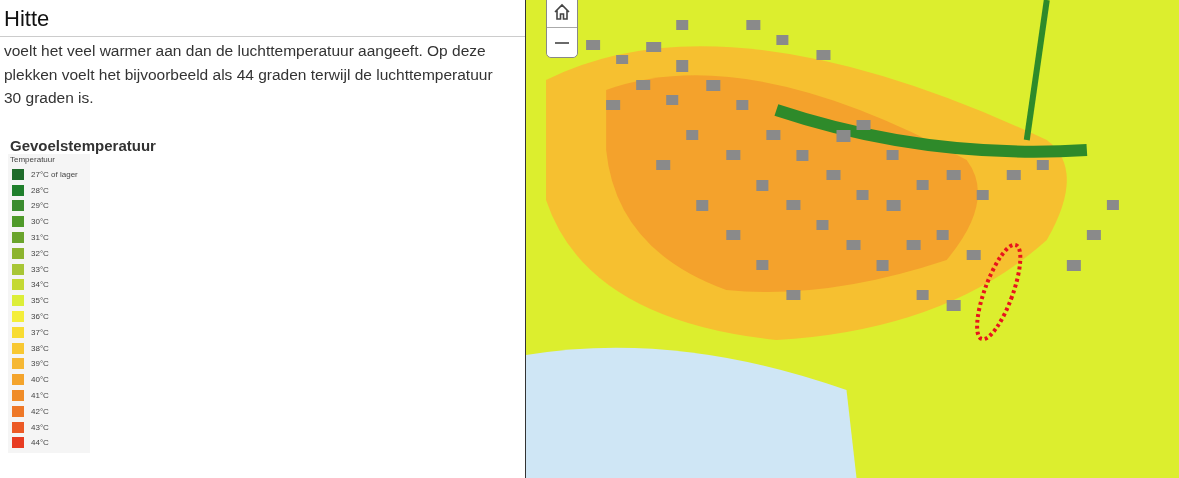  What do you see at coordinates (40, 411) in the screenshot?
I see `legend-label: 42°C` at bounding box center [40, 411].